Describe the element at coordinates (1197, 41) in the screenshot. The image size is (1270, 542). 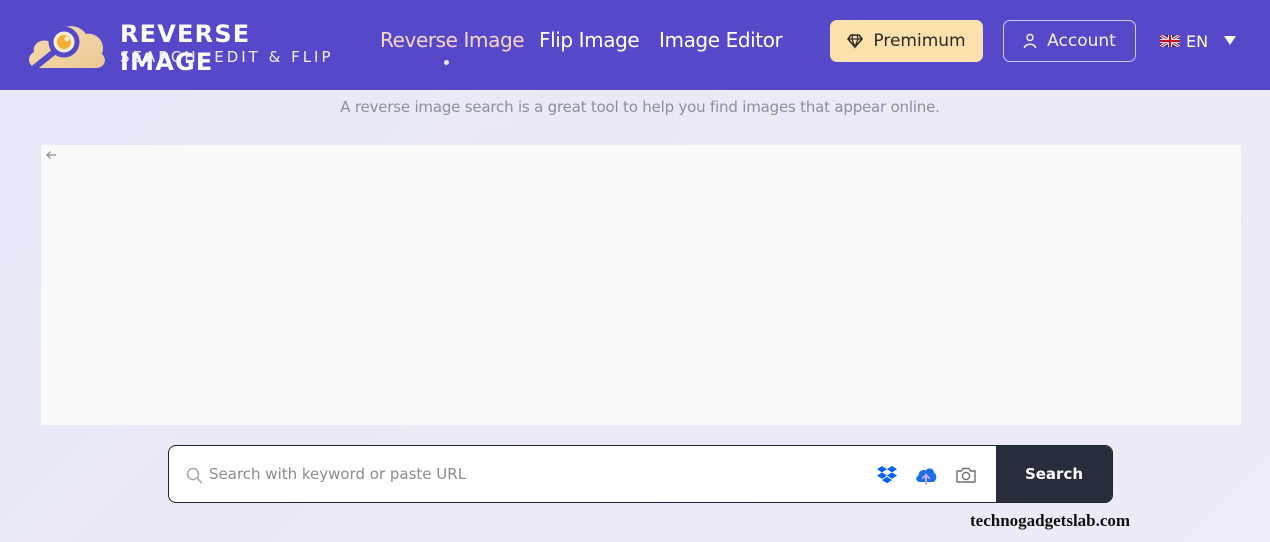
I see `language-code: EN` at that location.